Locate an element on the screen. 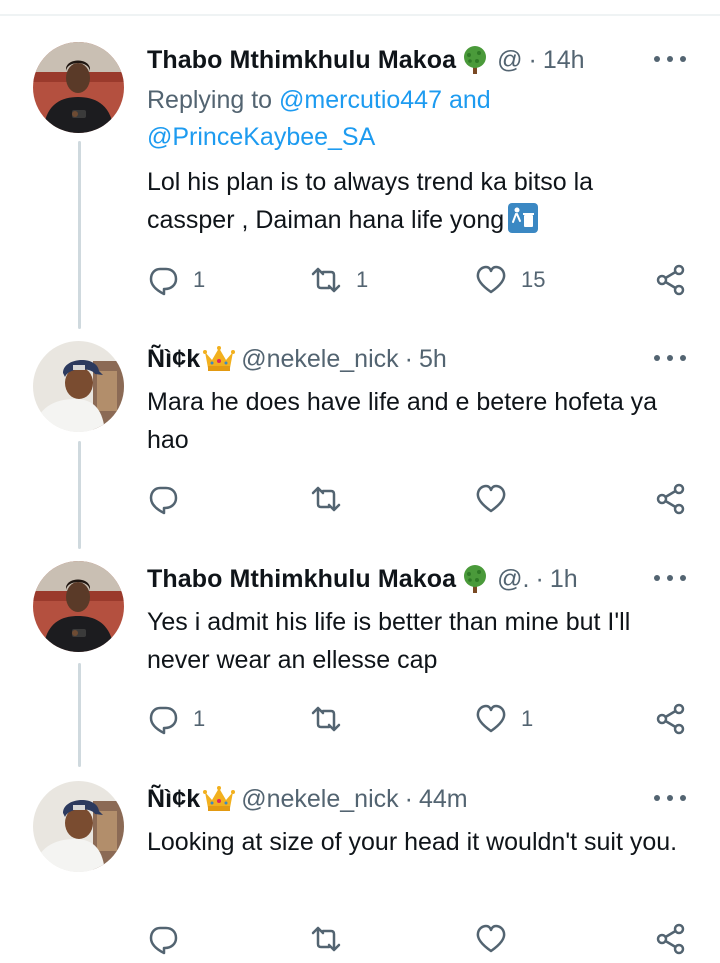  like-button: 1 is located at coordinates (504, 719).